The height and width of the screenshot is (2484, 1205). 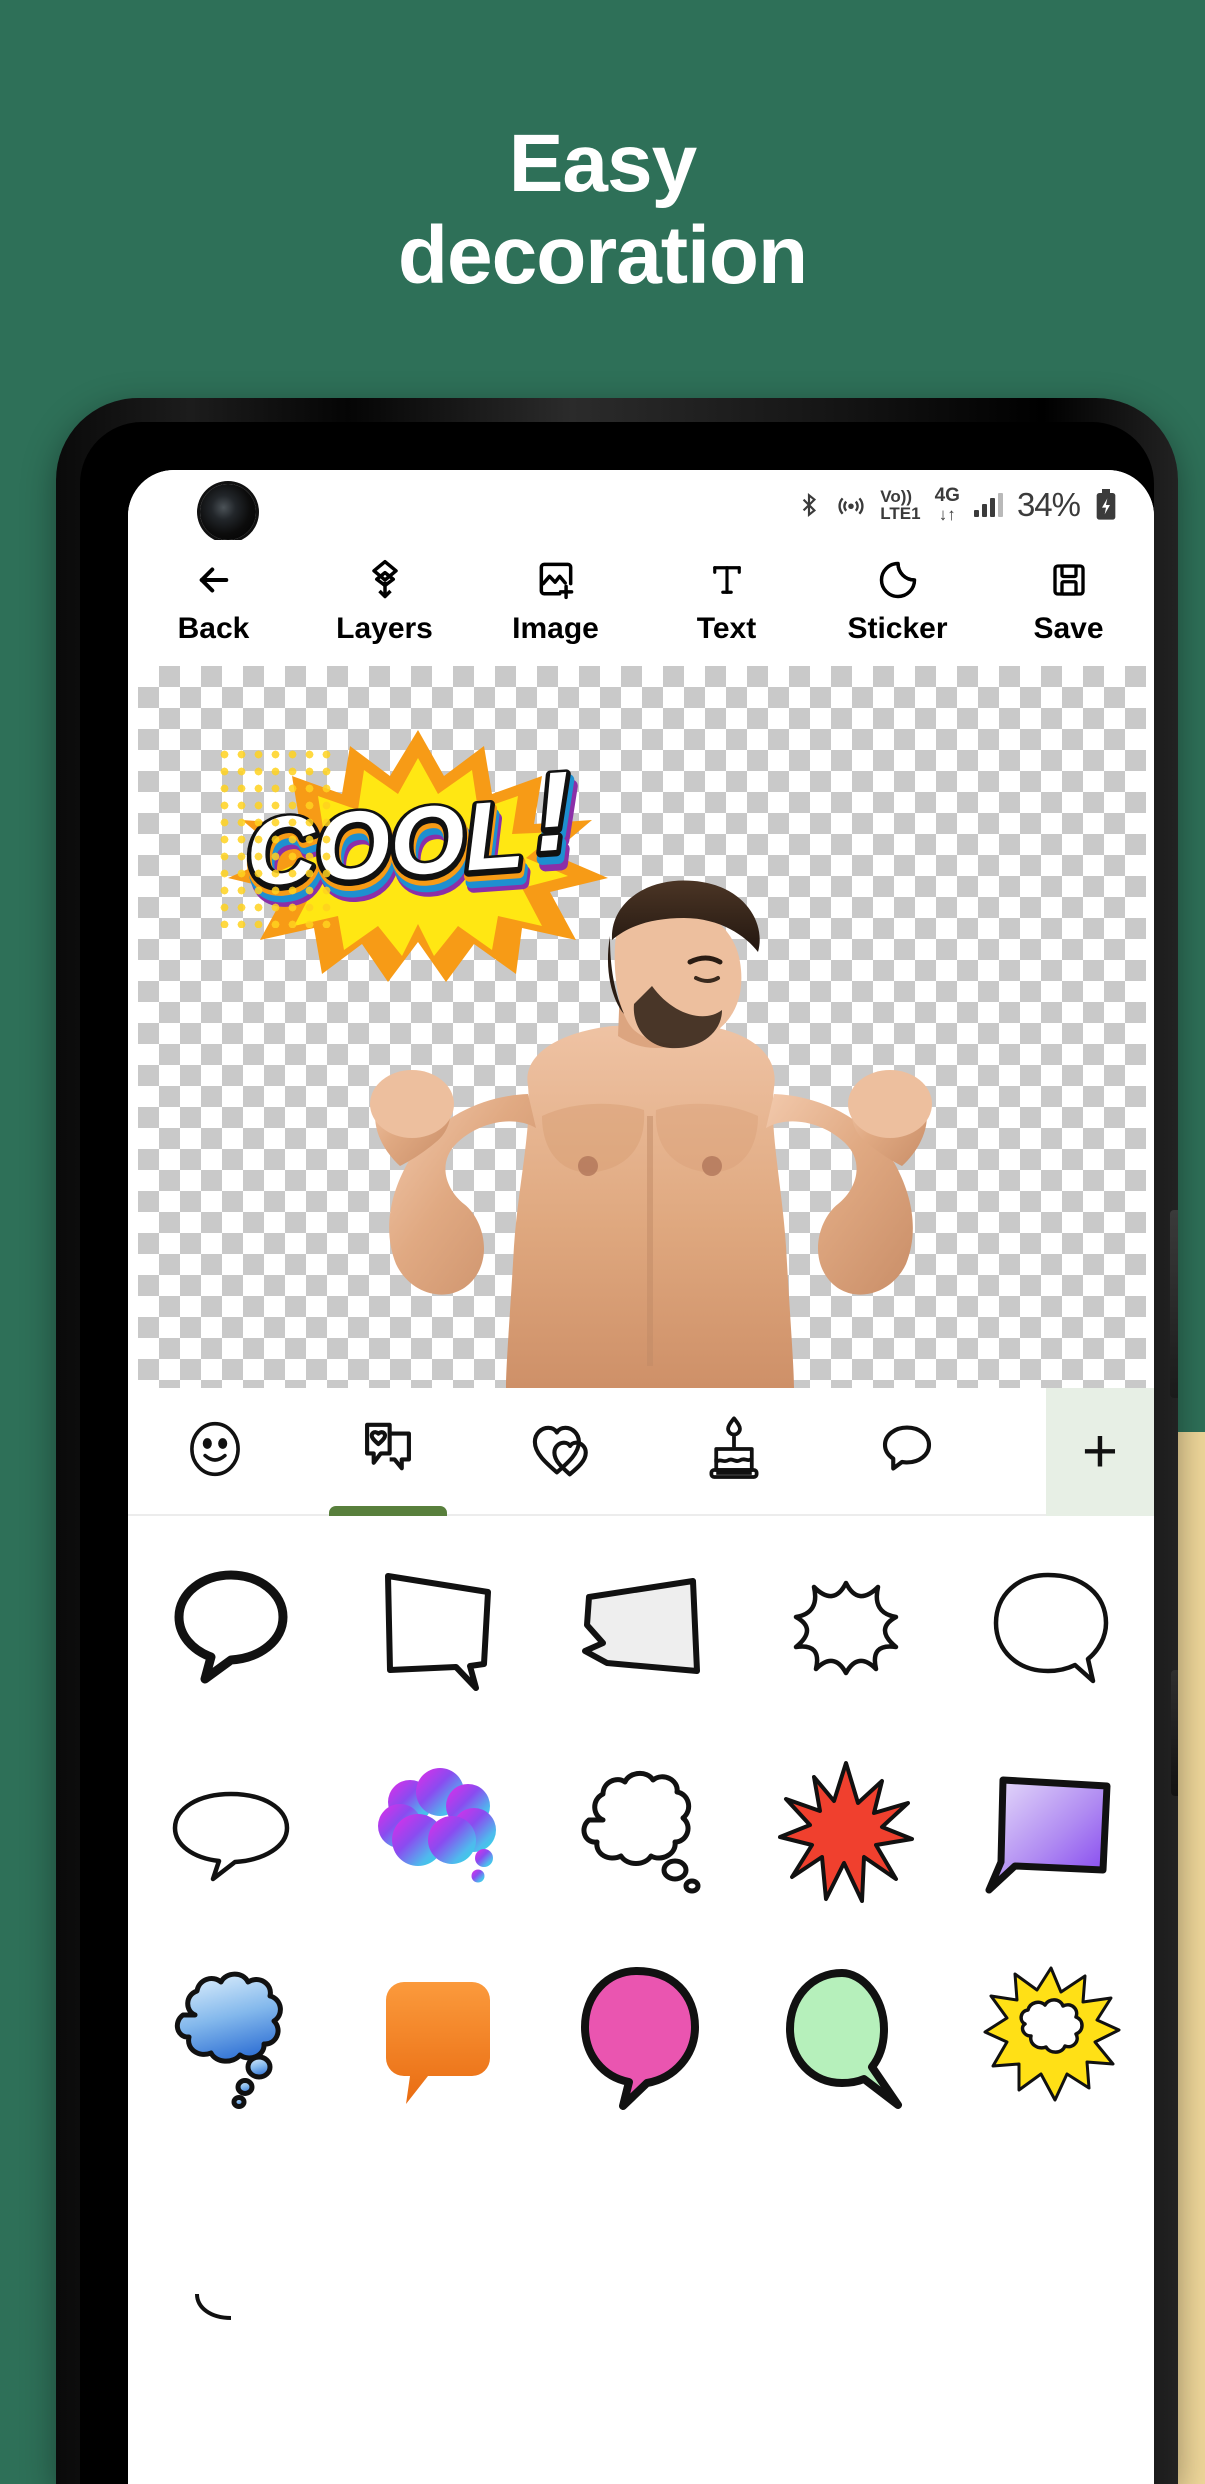 I want to click on toolbar-label-layers: Layers, so click(x=384, y=628).